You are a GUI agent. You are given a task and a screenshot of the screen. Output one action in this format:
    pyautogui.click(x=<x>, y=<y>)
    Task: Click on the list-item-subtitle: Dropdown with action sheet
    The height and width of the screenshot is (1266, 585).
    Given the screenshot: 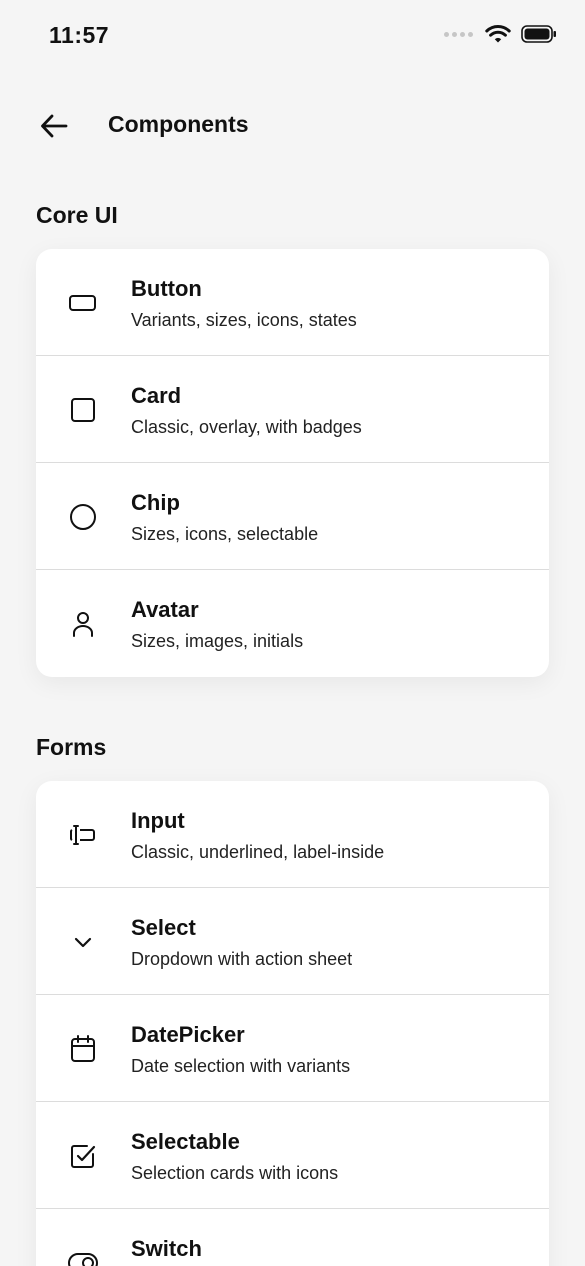 What is the action you would take?
    pyautogui.click(x=242, y=959)
    